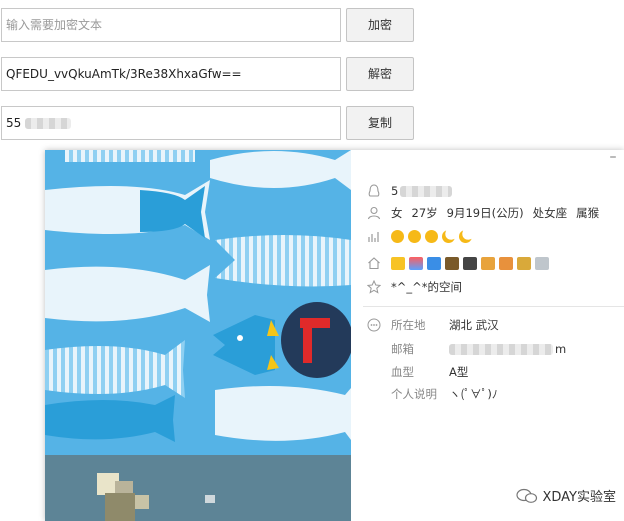  Describe the element at coordinates (380, 74) in the screenshot. I see `decrypt-button: 解密` at that location.